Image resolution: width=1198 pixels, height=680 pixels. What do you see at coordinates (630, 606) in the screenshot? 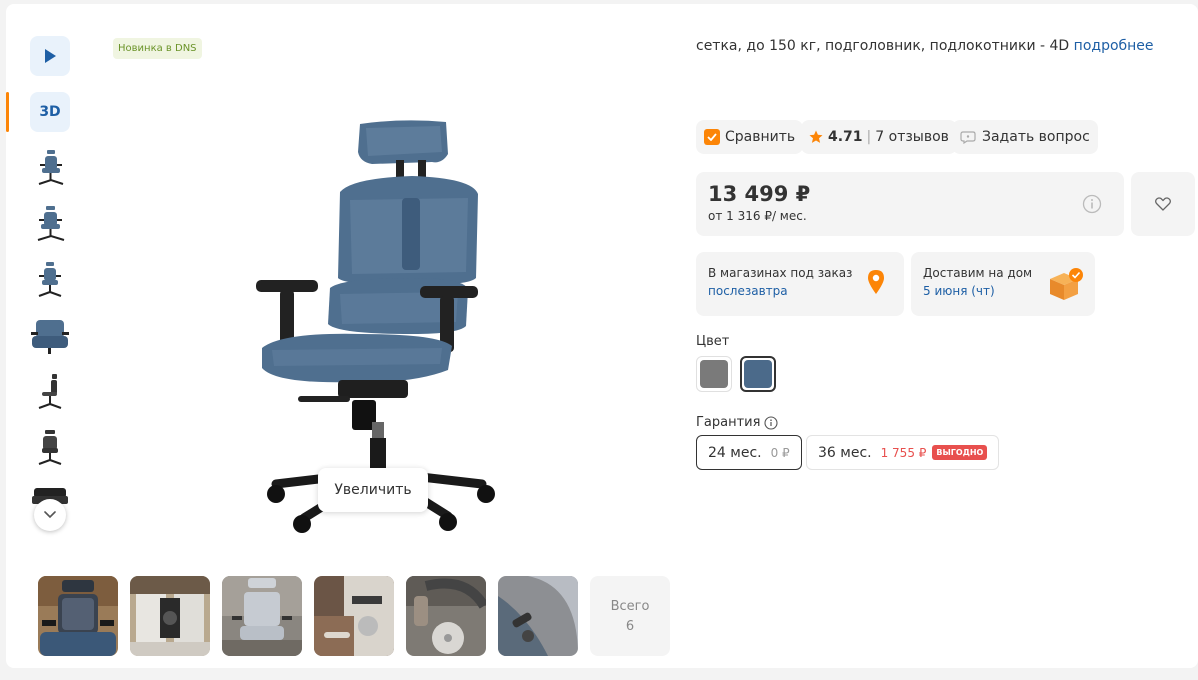
I see `all-photos-label: Всего` at bounding box center [630, 606].